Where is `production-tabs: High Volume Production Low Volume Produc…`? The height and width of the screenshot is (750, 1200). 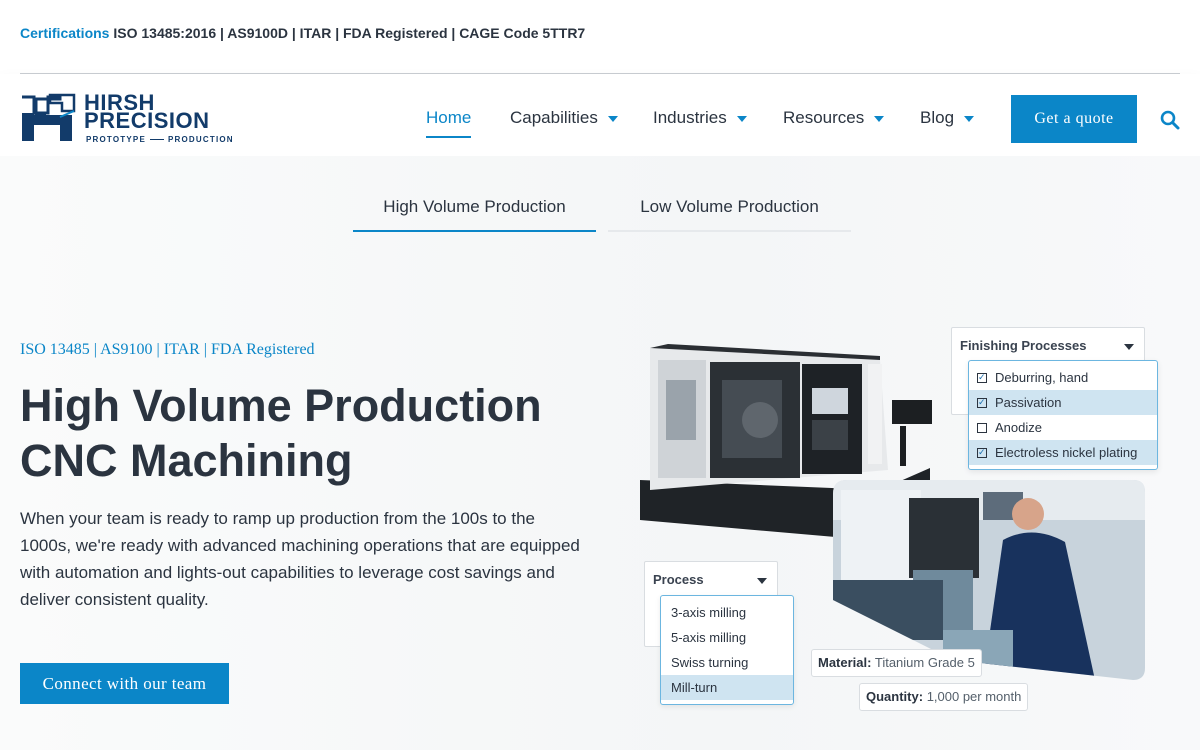 production-tabs: High Volume Production Low Volume Produc… is located at coordinates (603, 213).